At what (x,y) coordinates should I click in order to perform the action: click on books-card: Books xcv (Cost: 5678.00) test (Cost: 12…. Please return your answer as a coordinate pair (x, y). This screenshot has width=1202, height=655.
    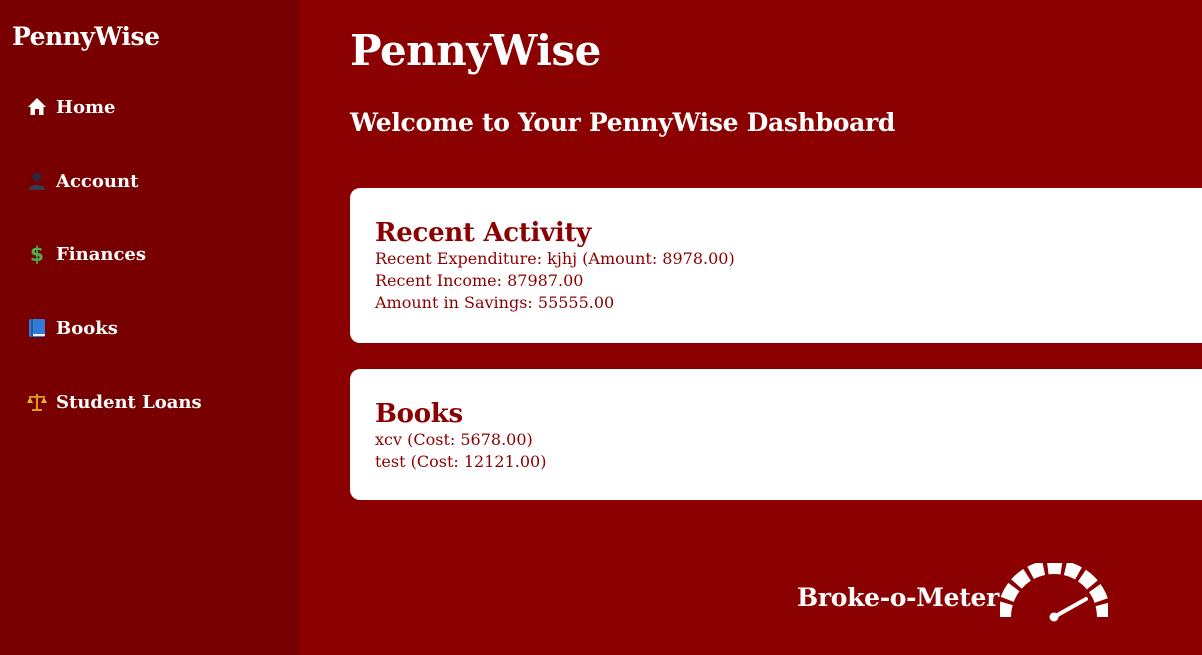
    Looking at the image, I should click on (776, 434).